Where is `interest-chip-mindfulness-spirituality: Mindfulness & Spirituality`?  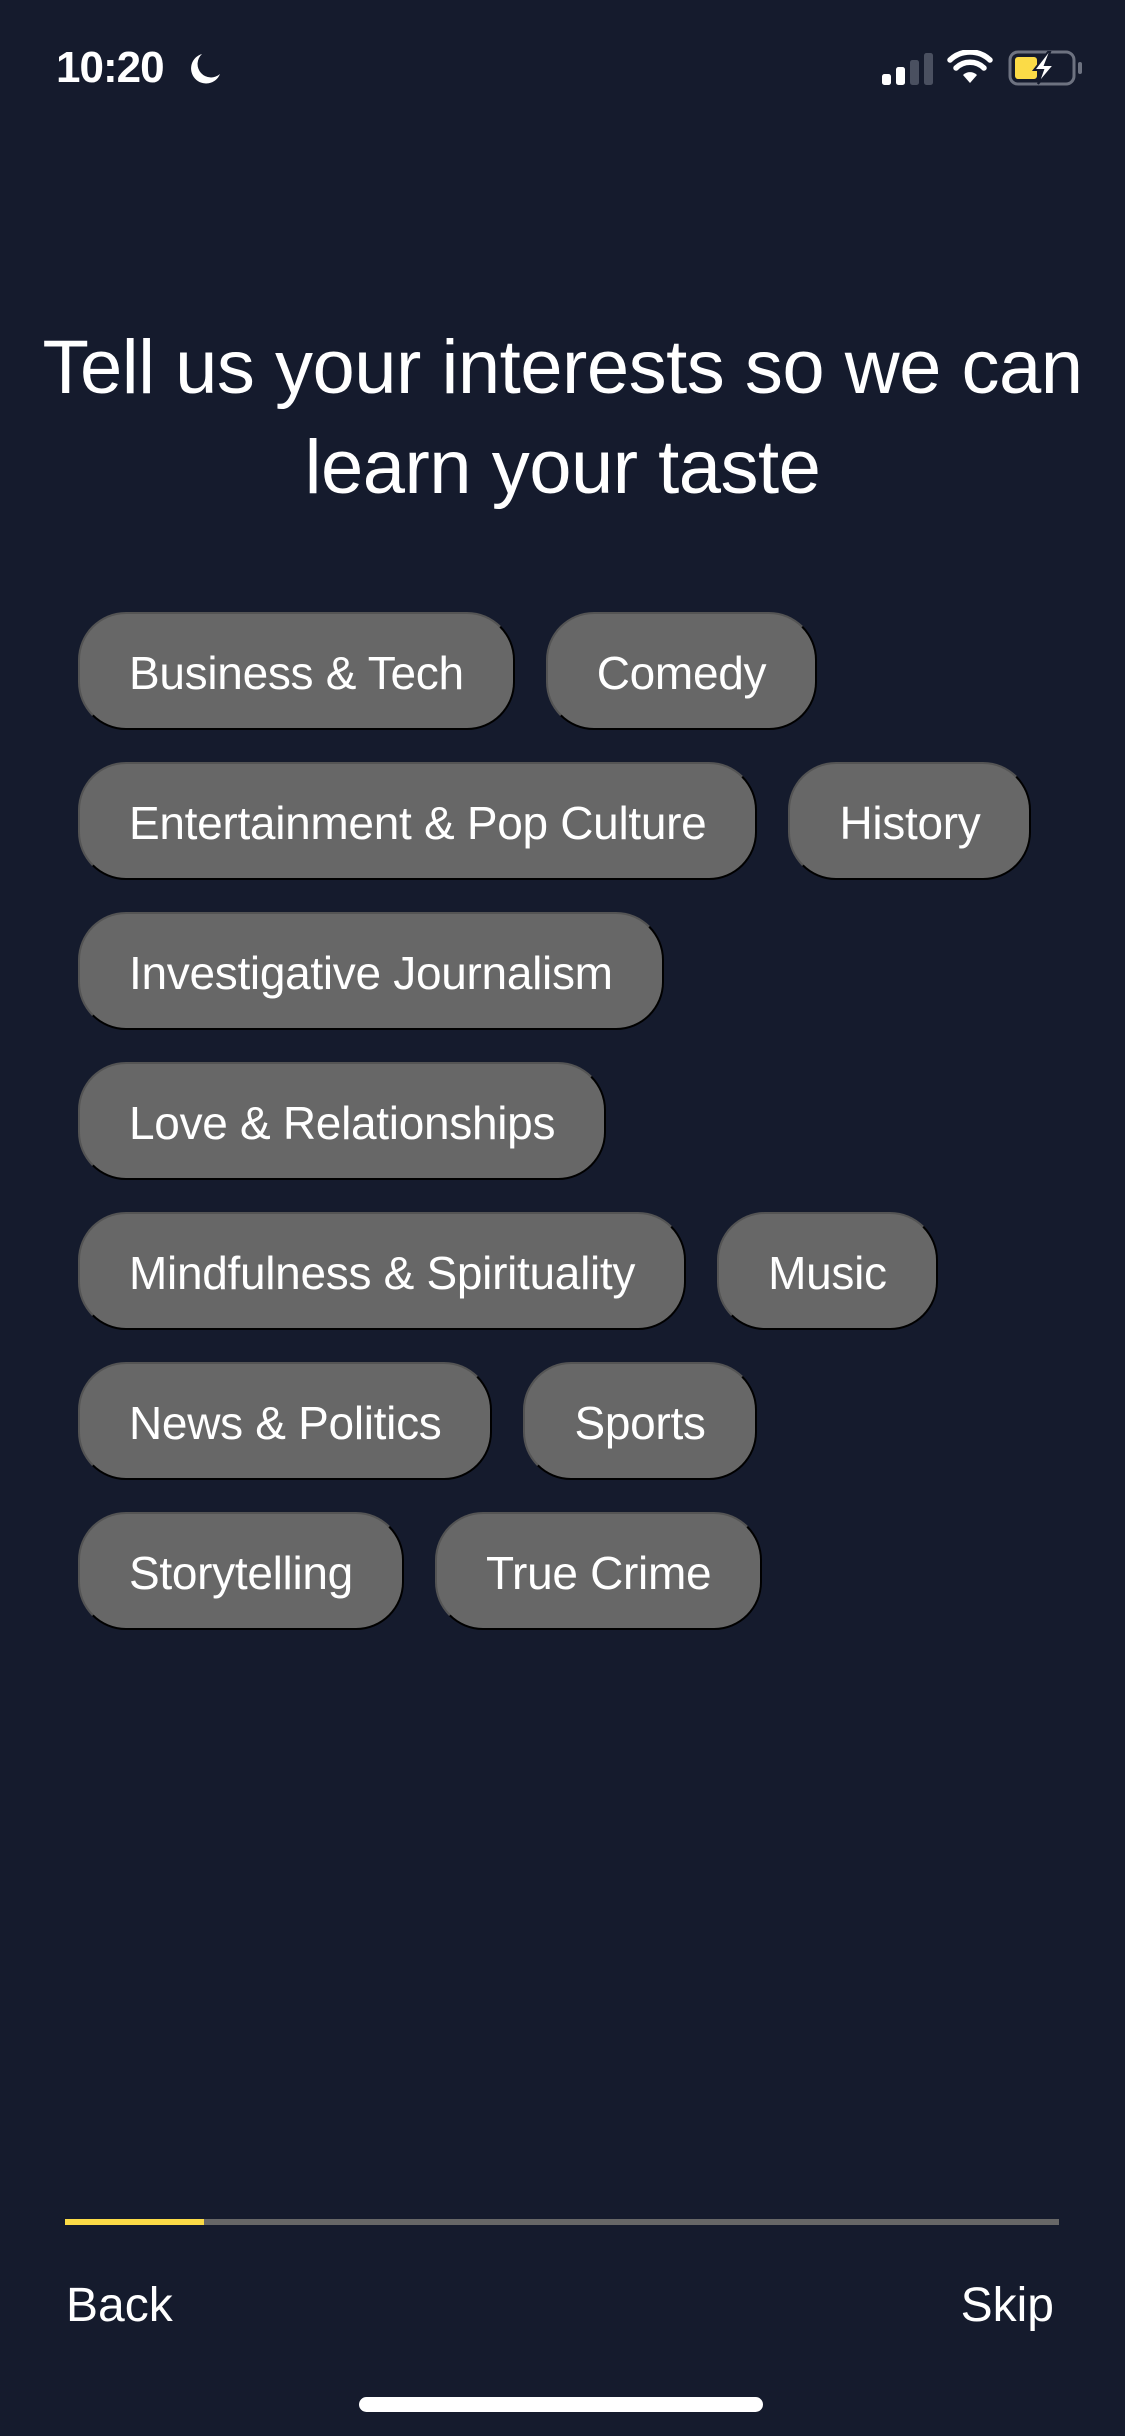 interest-chip-mindfulness-spirituality: Mindfulness & Spirituality is located at coordinates (382, 1271).